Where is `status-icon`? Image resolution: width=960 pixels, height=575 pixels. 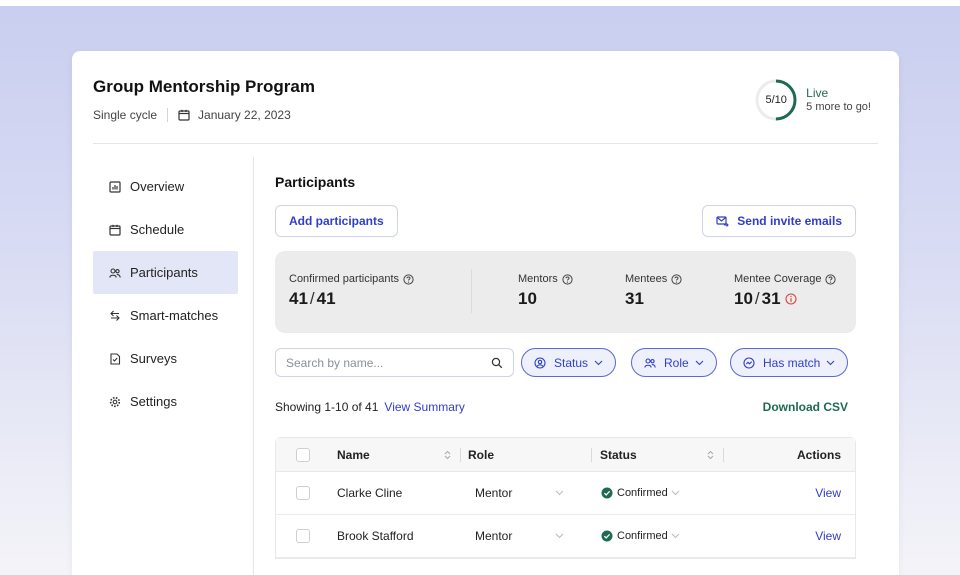 status-icon is located at coordinates (540, 362).